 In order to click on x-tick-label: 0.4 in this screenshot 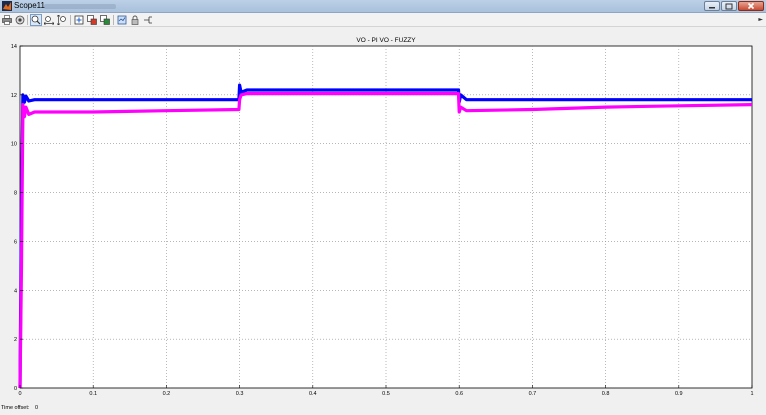, I will do `click(313, 394)`.